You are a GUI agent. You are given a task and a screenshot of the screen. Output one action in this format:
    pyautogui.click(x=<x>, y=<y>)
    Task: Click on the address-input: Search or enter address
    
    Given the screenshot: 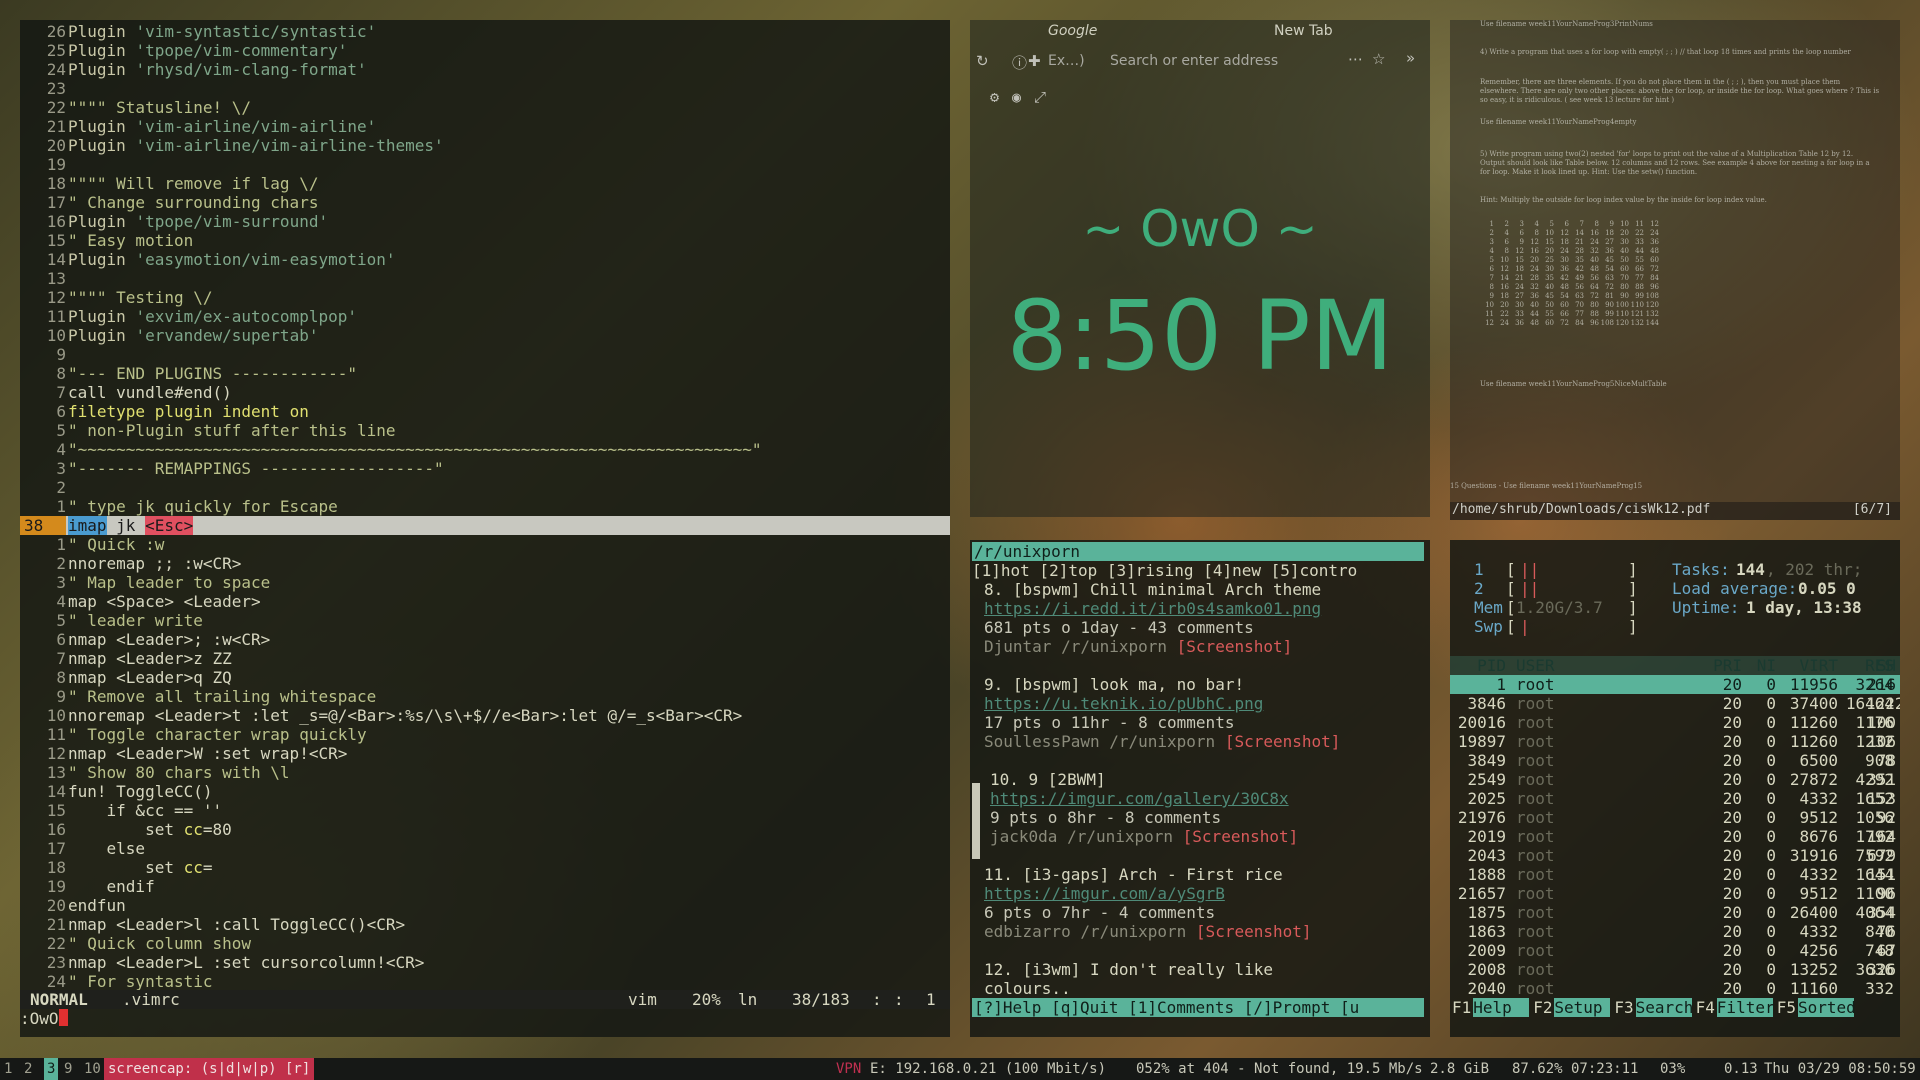 What is the action you would take?
    pyautogui.click(x=1194, y=61)
    